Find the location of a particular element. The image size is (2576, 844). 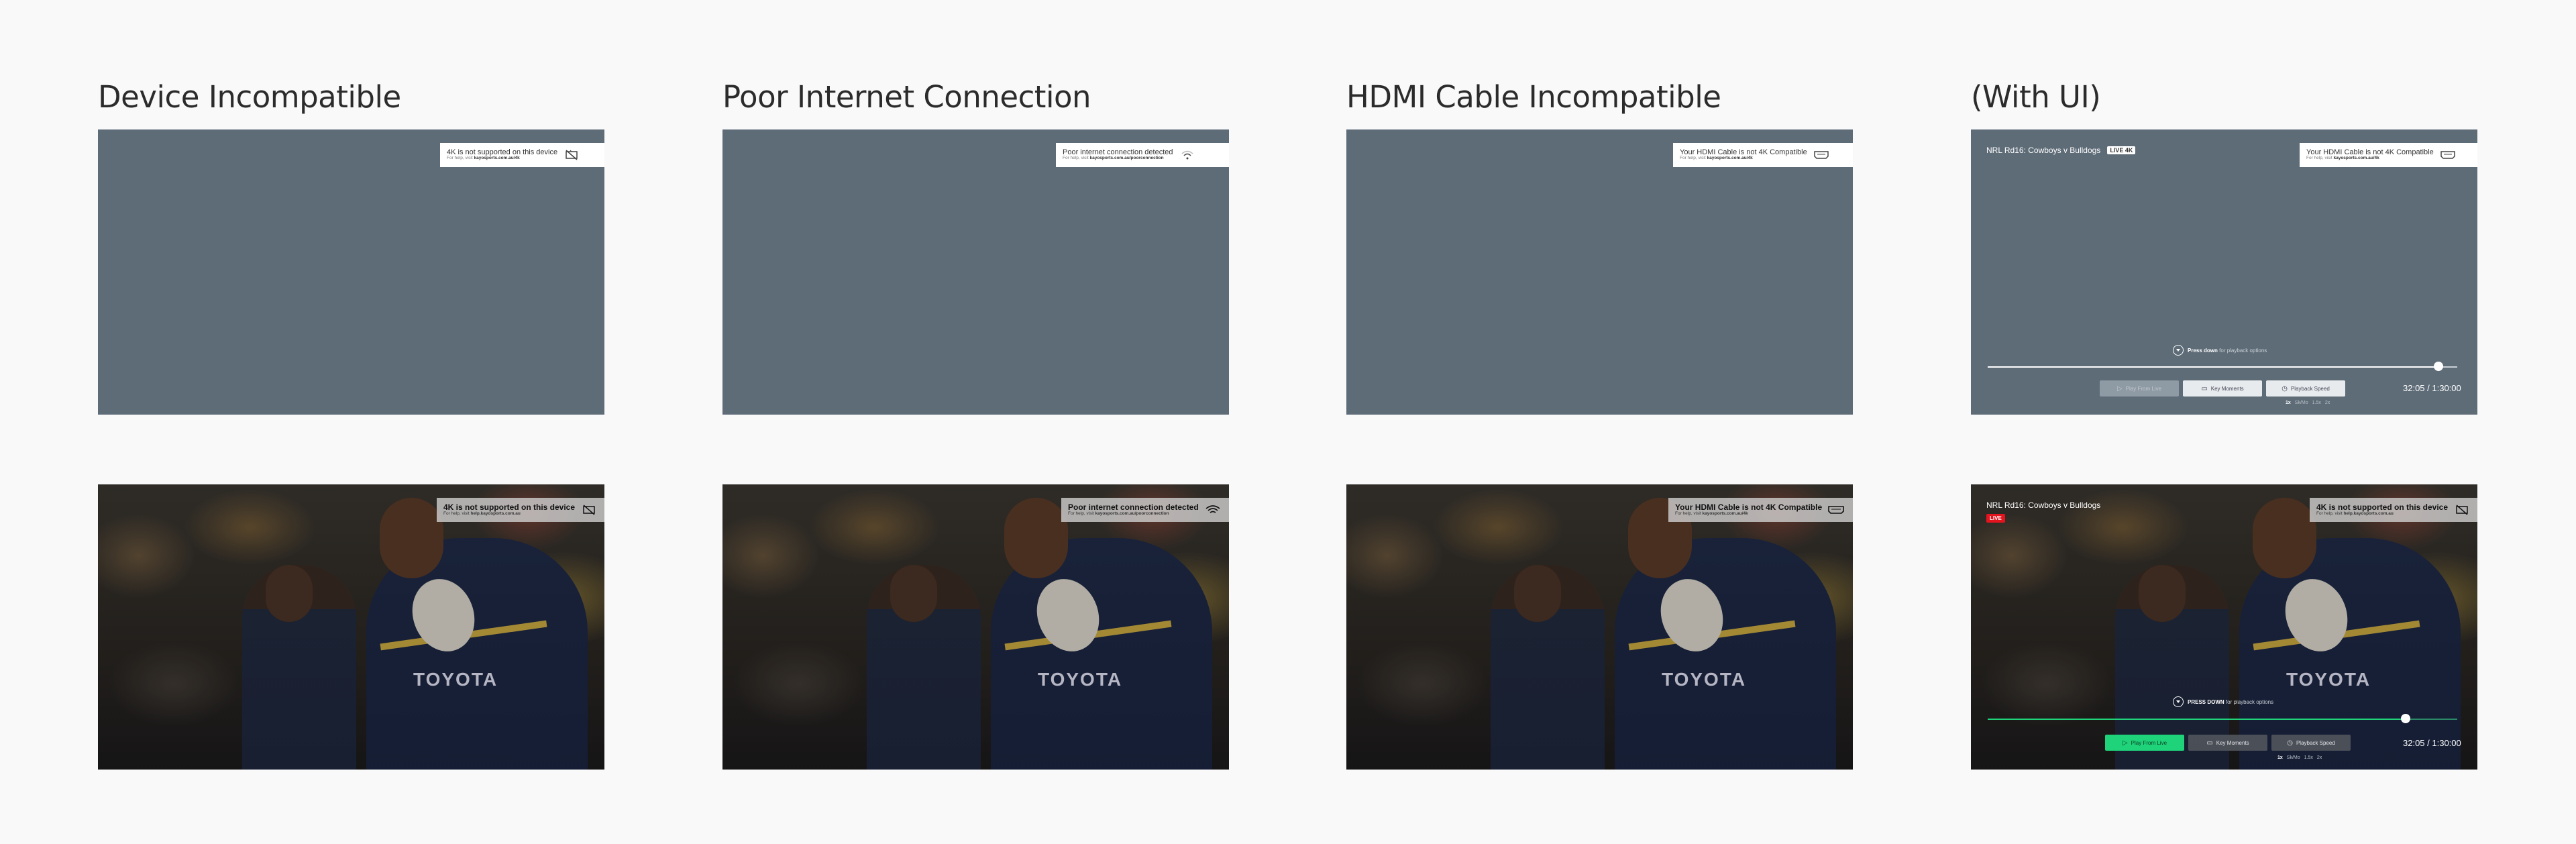

column-title-with-ui: (With UI) is located at coordinates (2036, 97).